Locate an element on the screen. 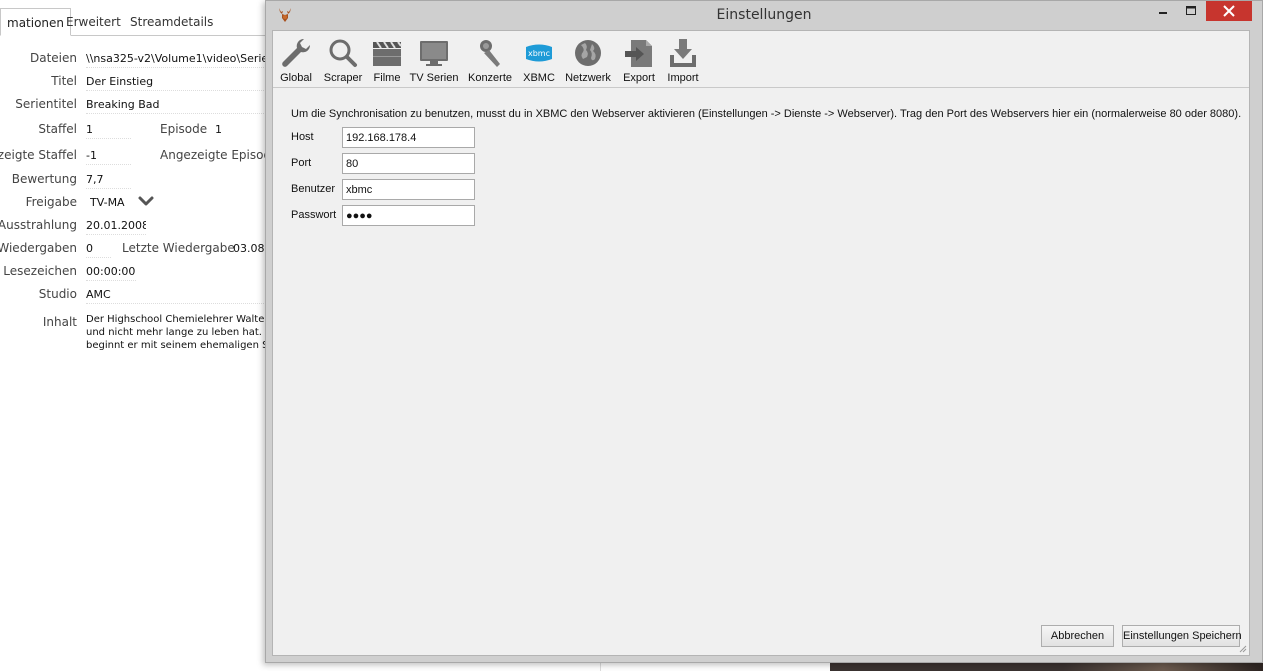  field-row-serientitel: Serientitel Breaking Bad is located at coordinates (133, 104).